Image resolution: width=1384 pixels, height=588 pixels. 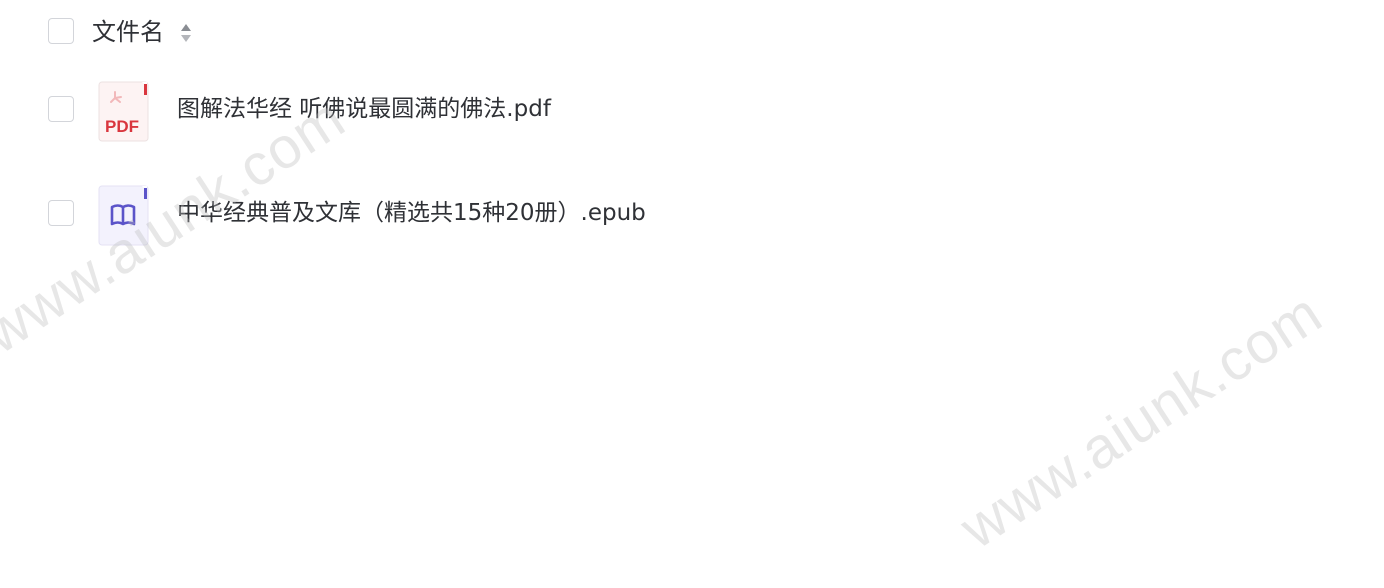 I want to click on pdf-file-icon: PDF, so click(x=123, y=111).